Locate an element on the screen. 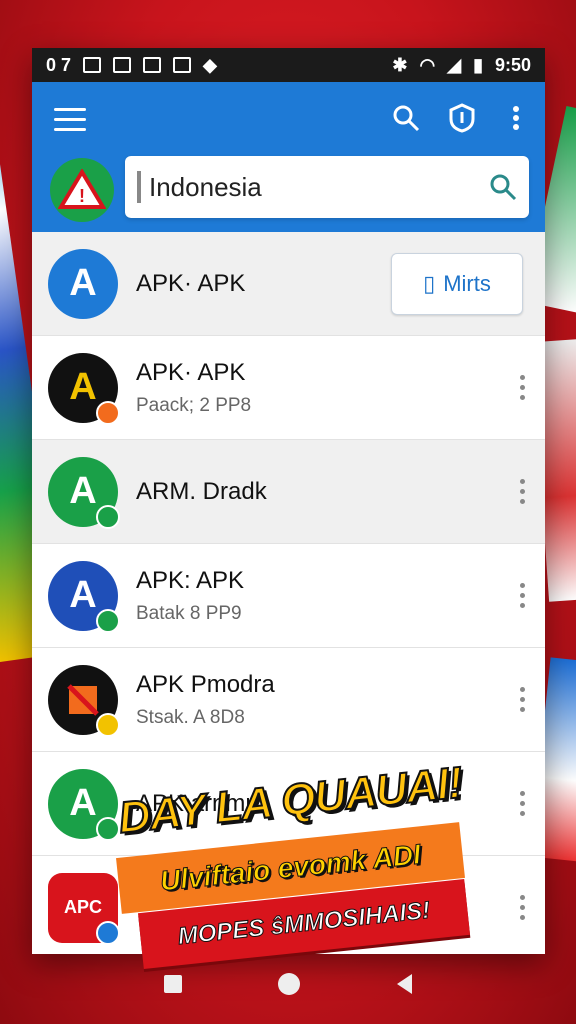 This screenshot has height=1024, width=576. app-title: APK is located at coordinates (190, 580).